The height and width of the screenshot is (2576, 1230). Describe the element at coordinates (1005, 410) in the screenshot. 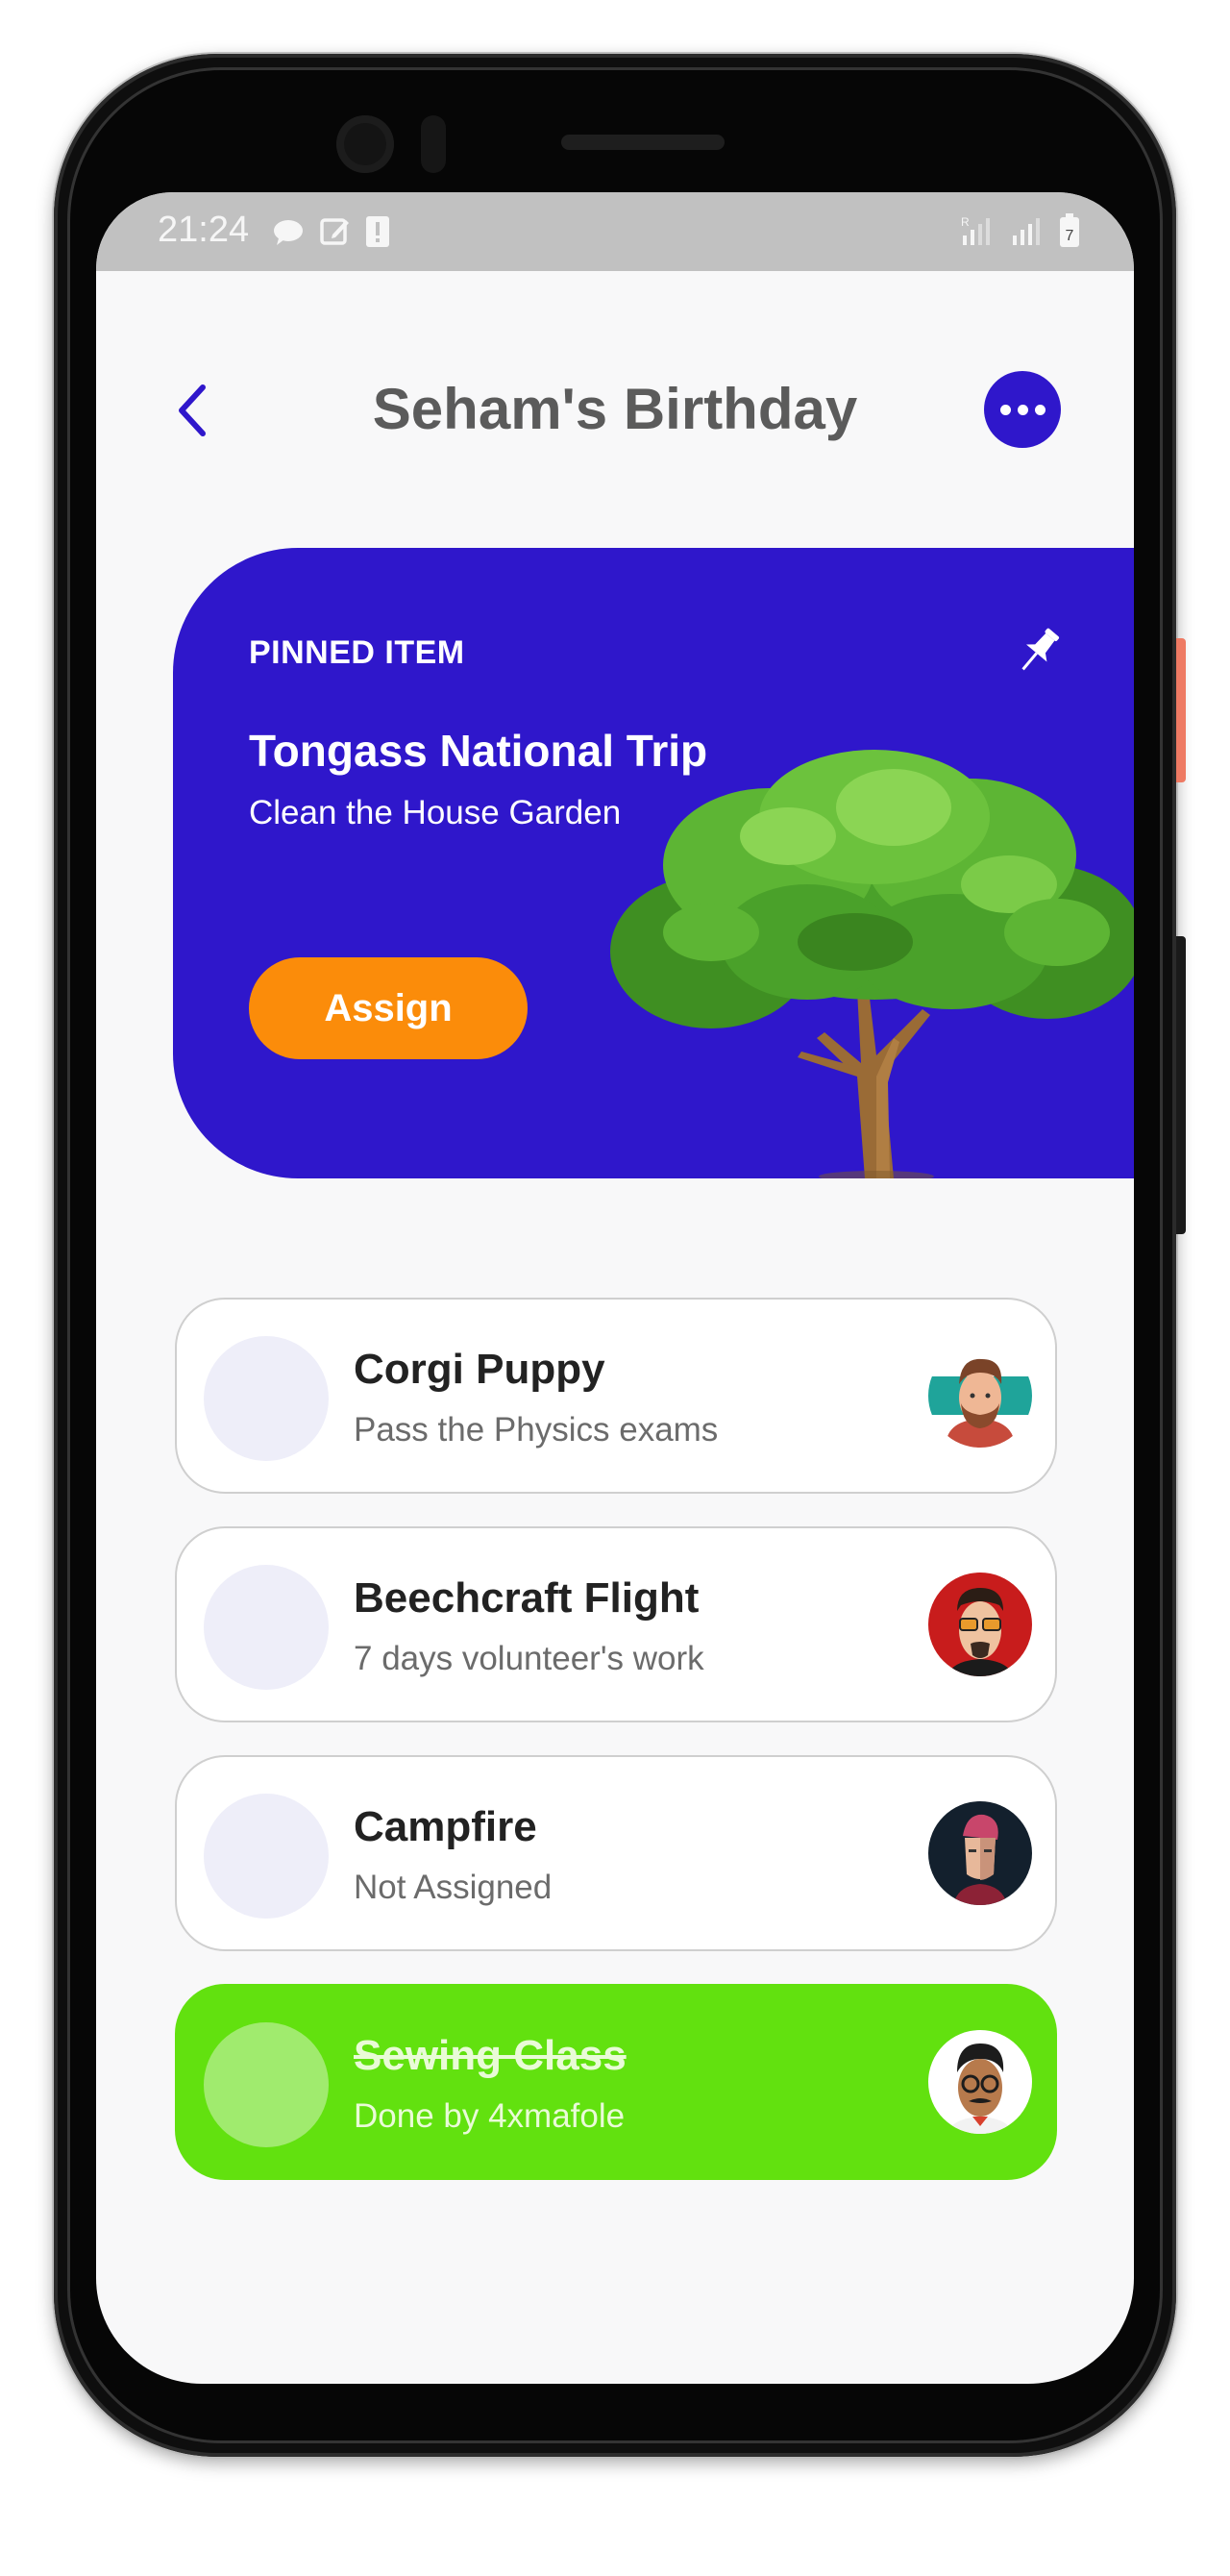

I see `more-icon` at that location.